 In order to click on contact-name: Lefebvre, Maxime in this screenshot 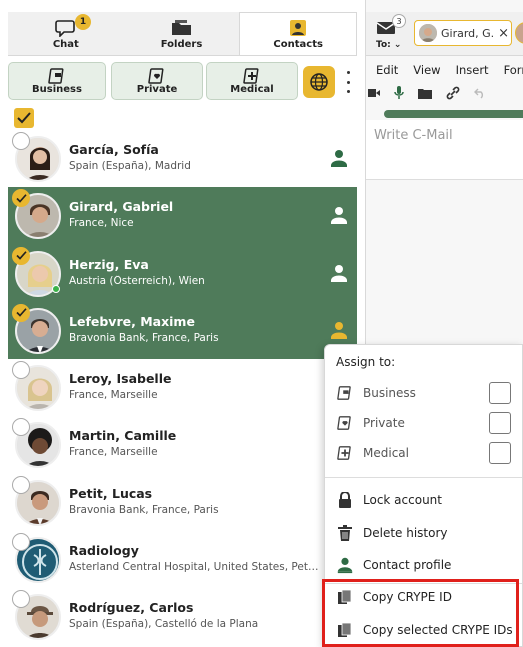, I will do `click(132, 321)`.